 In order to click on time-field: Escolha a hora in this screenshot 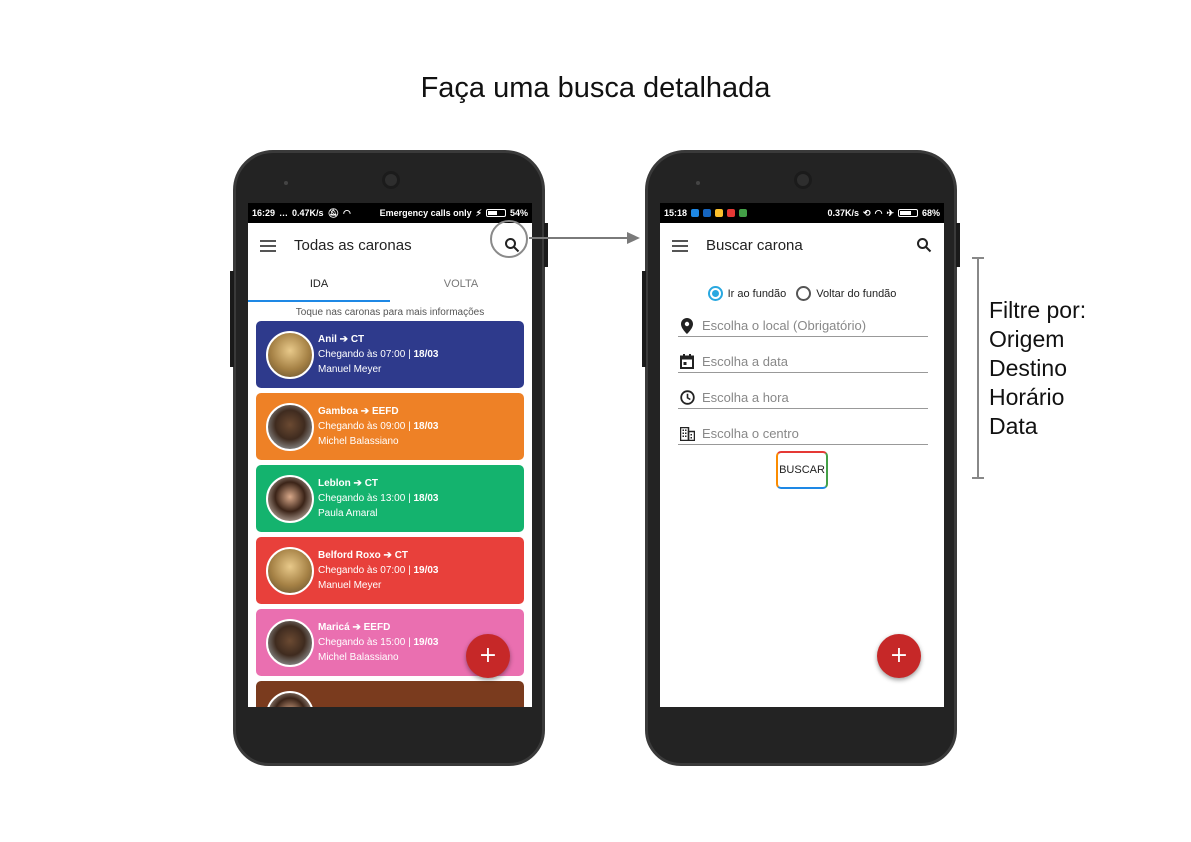, I will do `click(803, 398)`.